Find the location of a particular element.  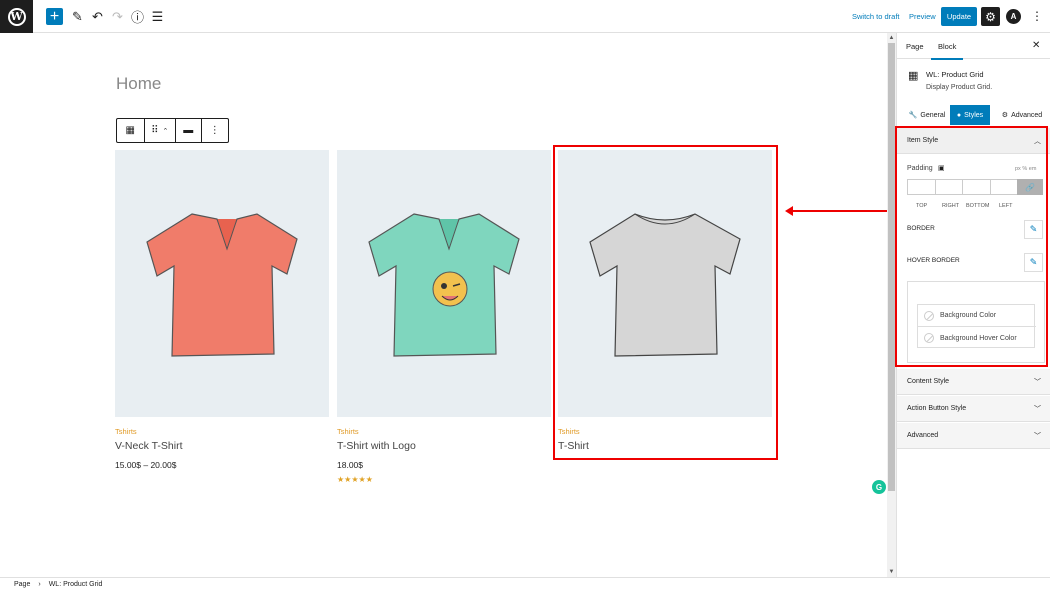

settings-gear-icon: ⚙ is located at coordinates (990, 16).